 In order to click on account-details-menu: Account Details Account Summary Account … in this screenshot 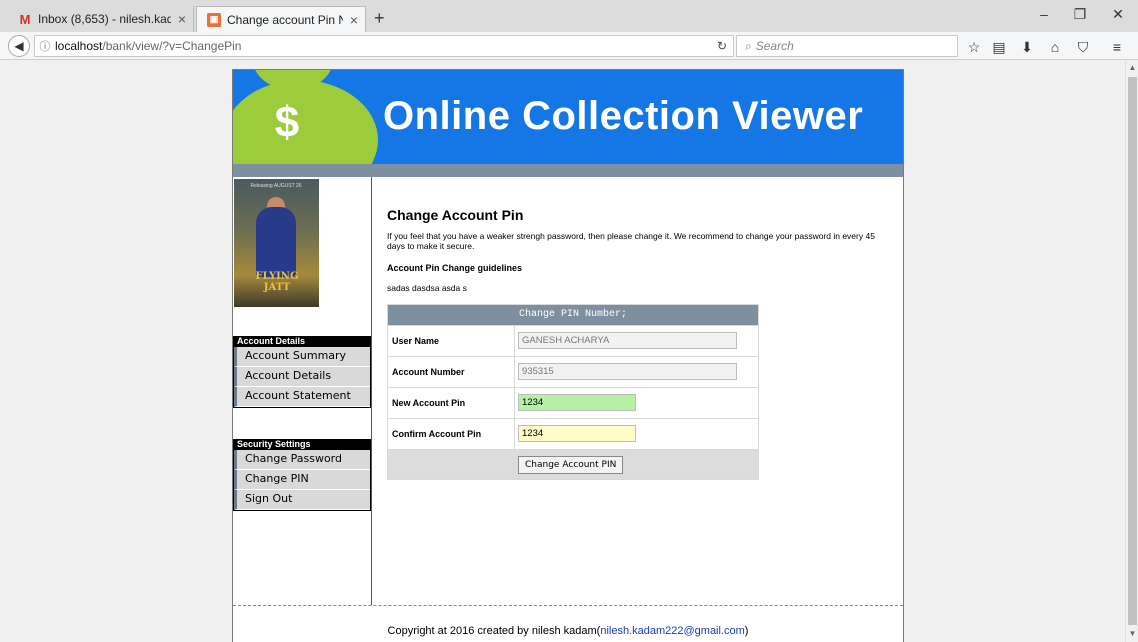, I will do `click(302, 372)`.